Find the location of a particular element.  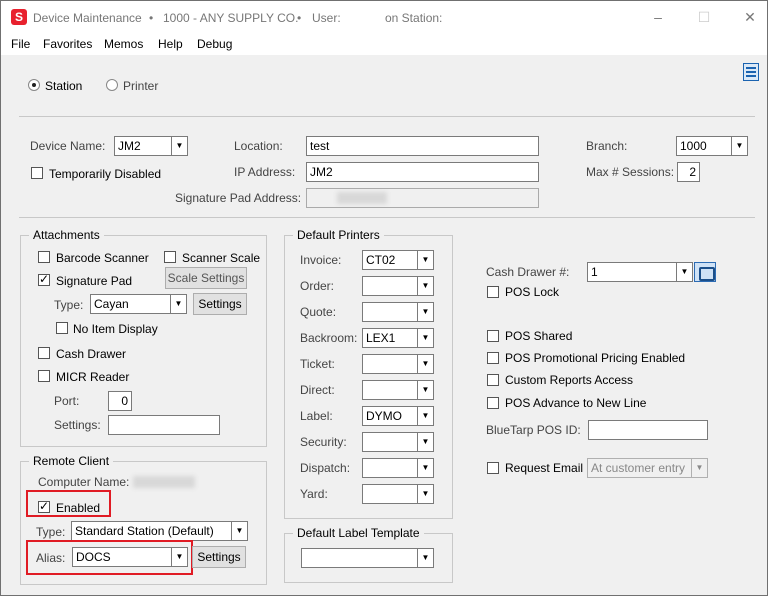

scanner-scale-checkbox is located at coordinates (170, 257).